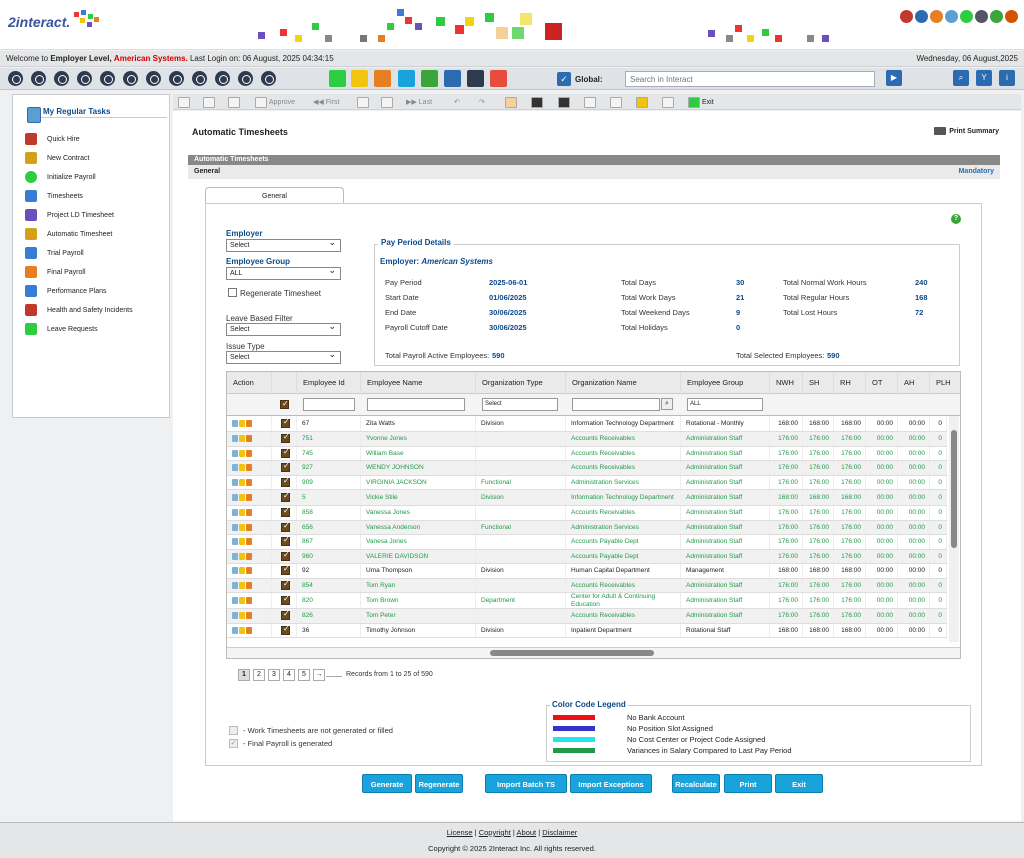 The height and width of the screenshot is (858, 1024). What do you see at coordinates (701, 102) in the screenshot?
I see `exit-toolbar-button: Exit` at bounding box center [701, 102].